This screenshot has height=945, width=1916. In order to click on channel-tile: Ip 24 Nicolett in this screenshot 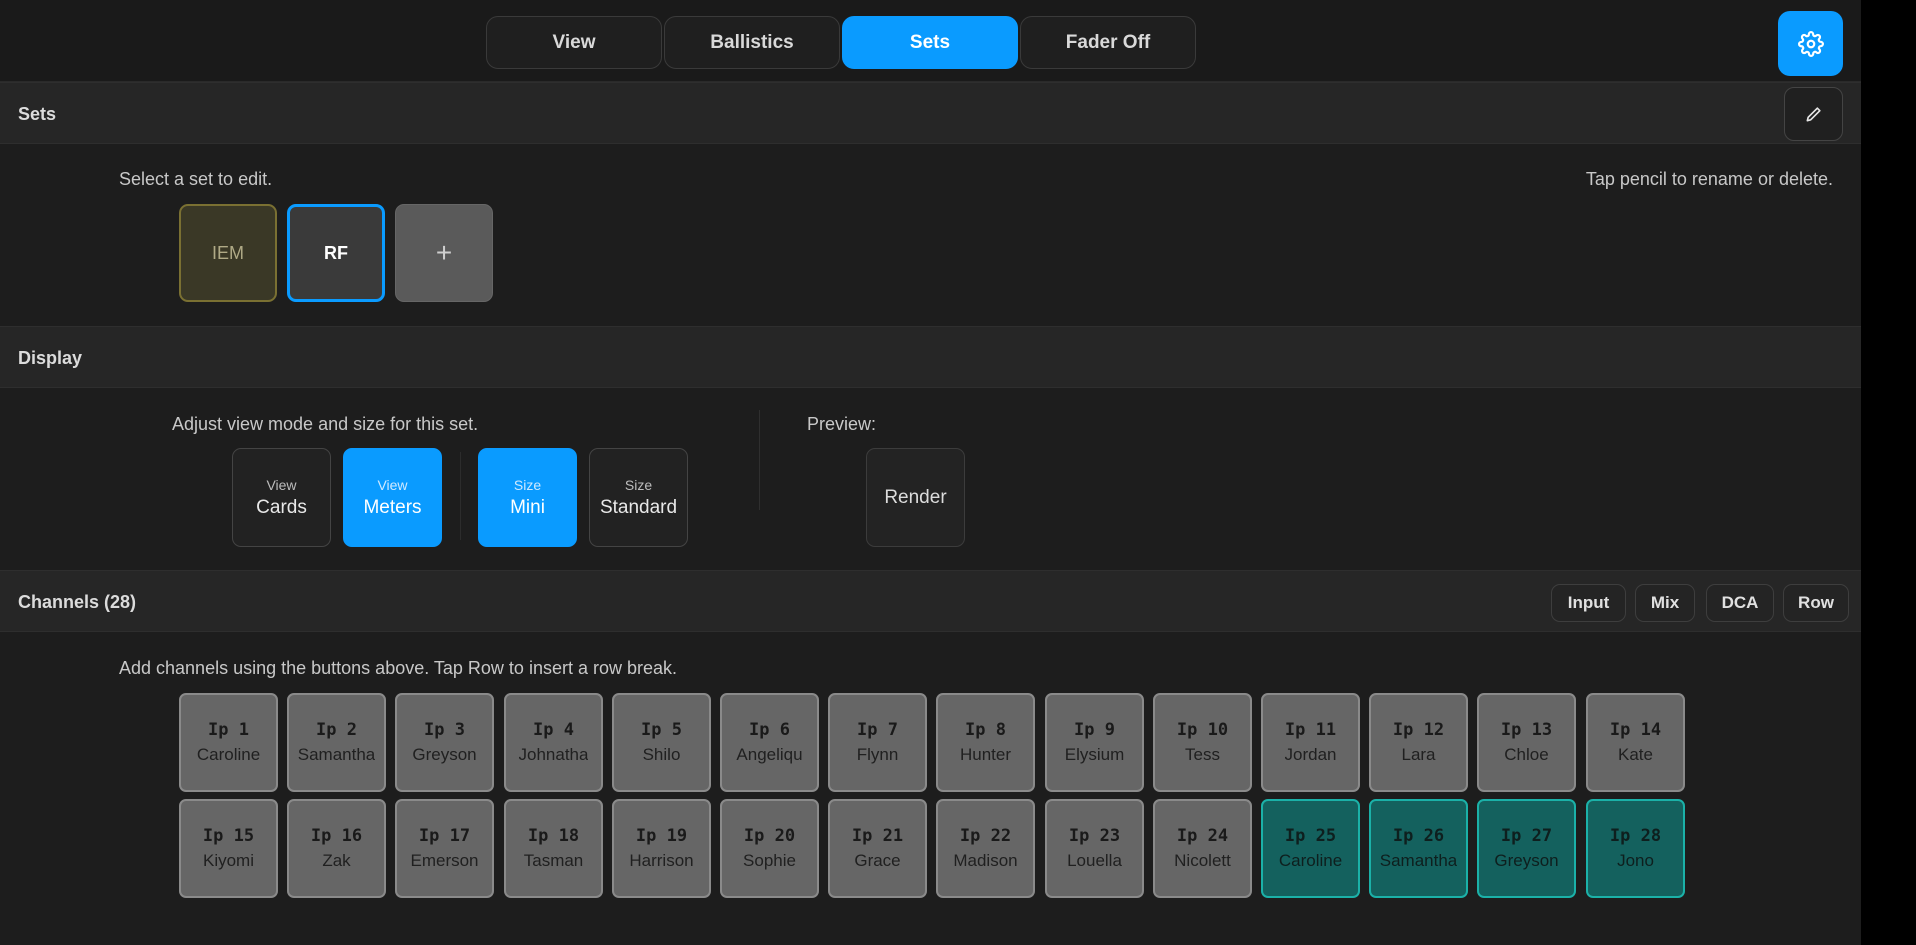, I will do `click(1202, 848)`.